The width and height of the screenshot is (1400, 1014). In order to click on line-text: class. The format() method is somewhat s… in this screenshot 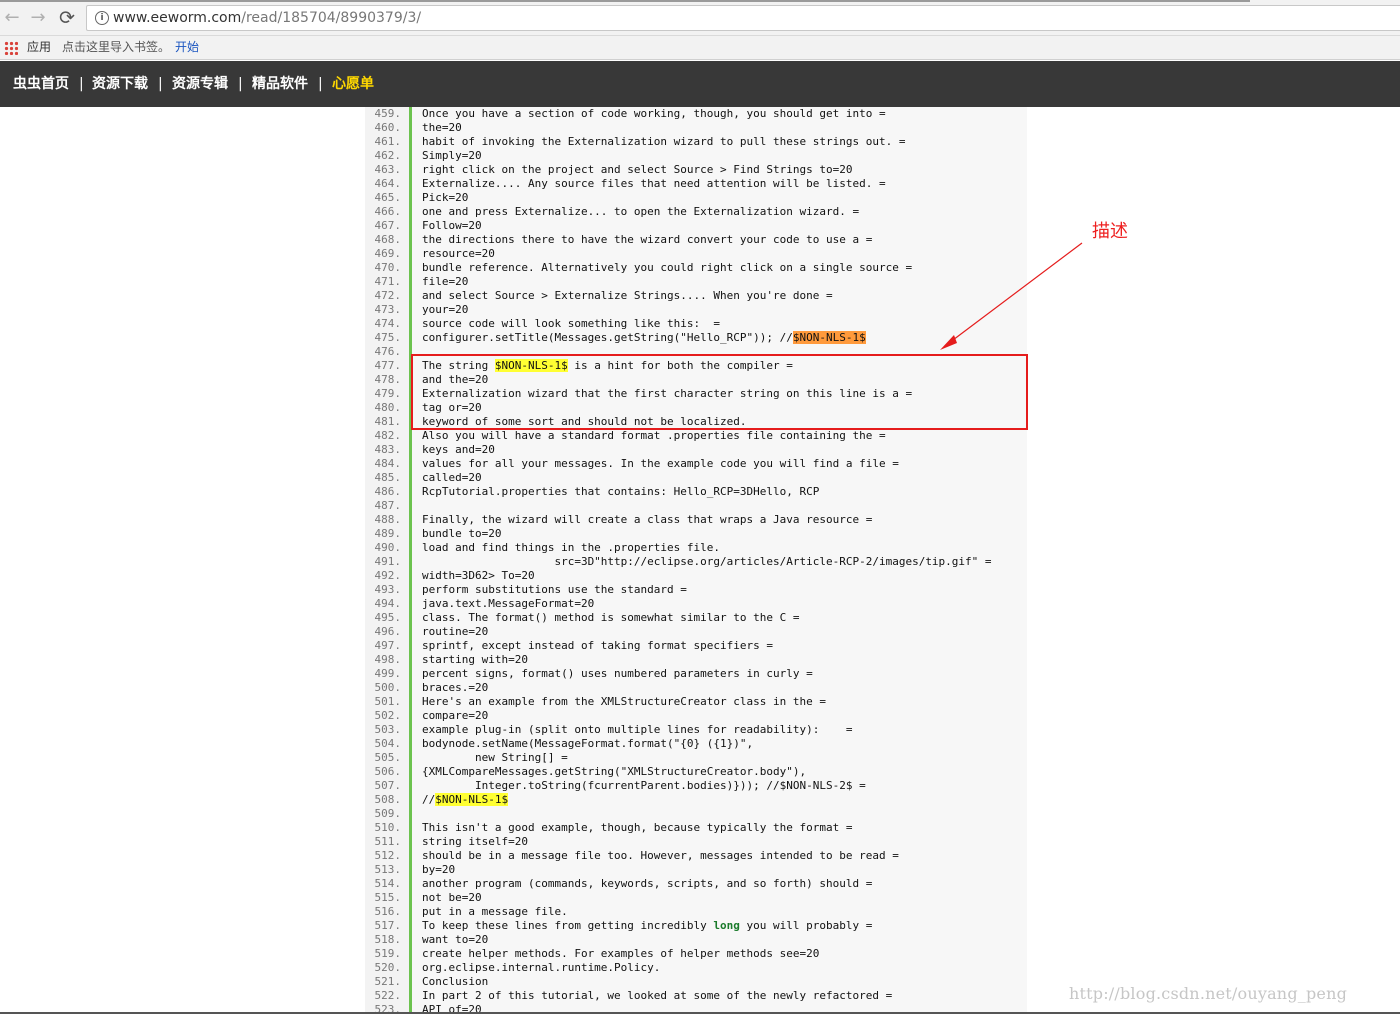, I will do `click(611, 618)`.